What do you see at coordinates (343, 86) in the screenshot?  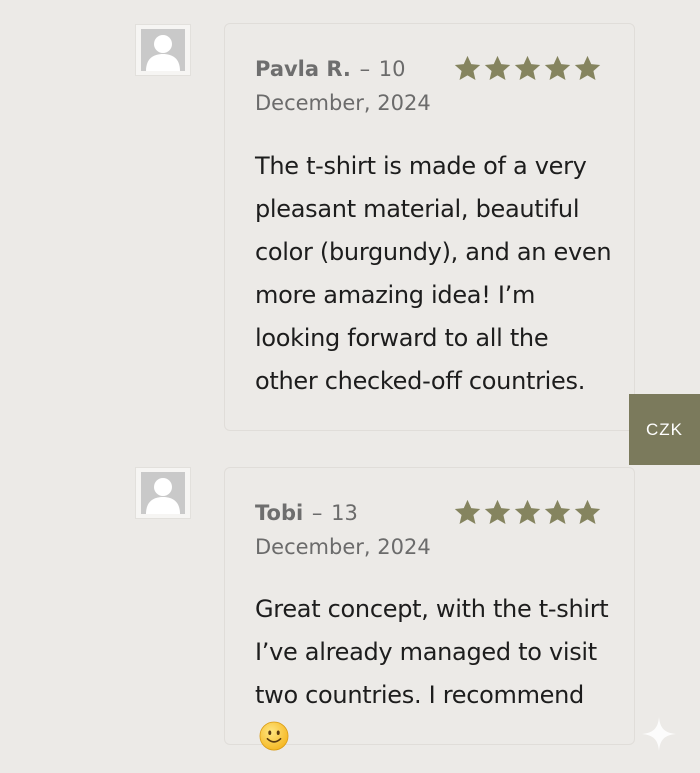 I see `review-meta: Pavla R. – 10 December, 2024` at bounding box center [343, 86].